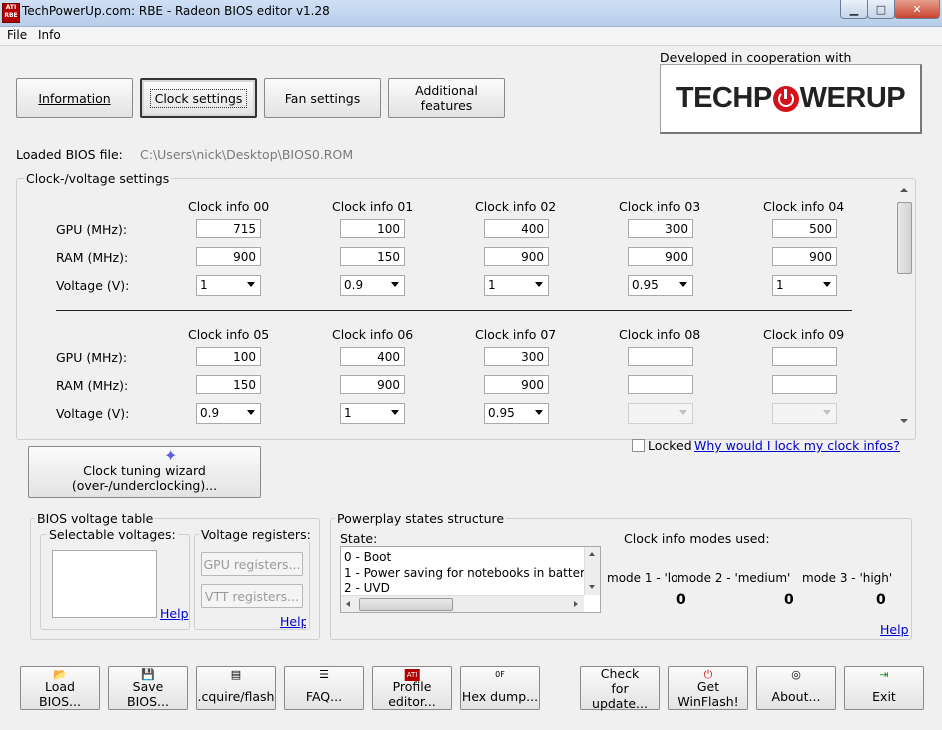 This screenshot has width=942, height=730. What do you see at coordinates (17, 35) in the screenshot?
I see `menu-file: File` at bounding box center [17, 35].